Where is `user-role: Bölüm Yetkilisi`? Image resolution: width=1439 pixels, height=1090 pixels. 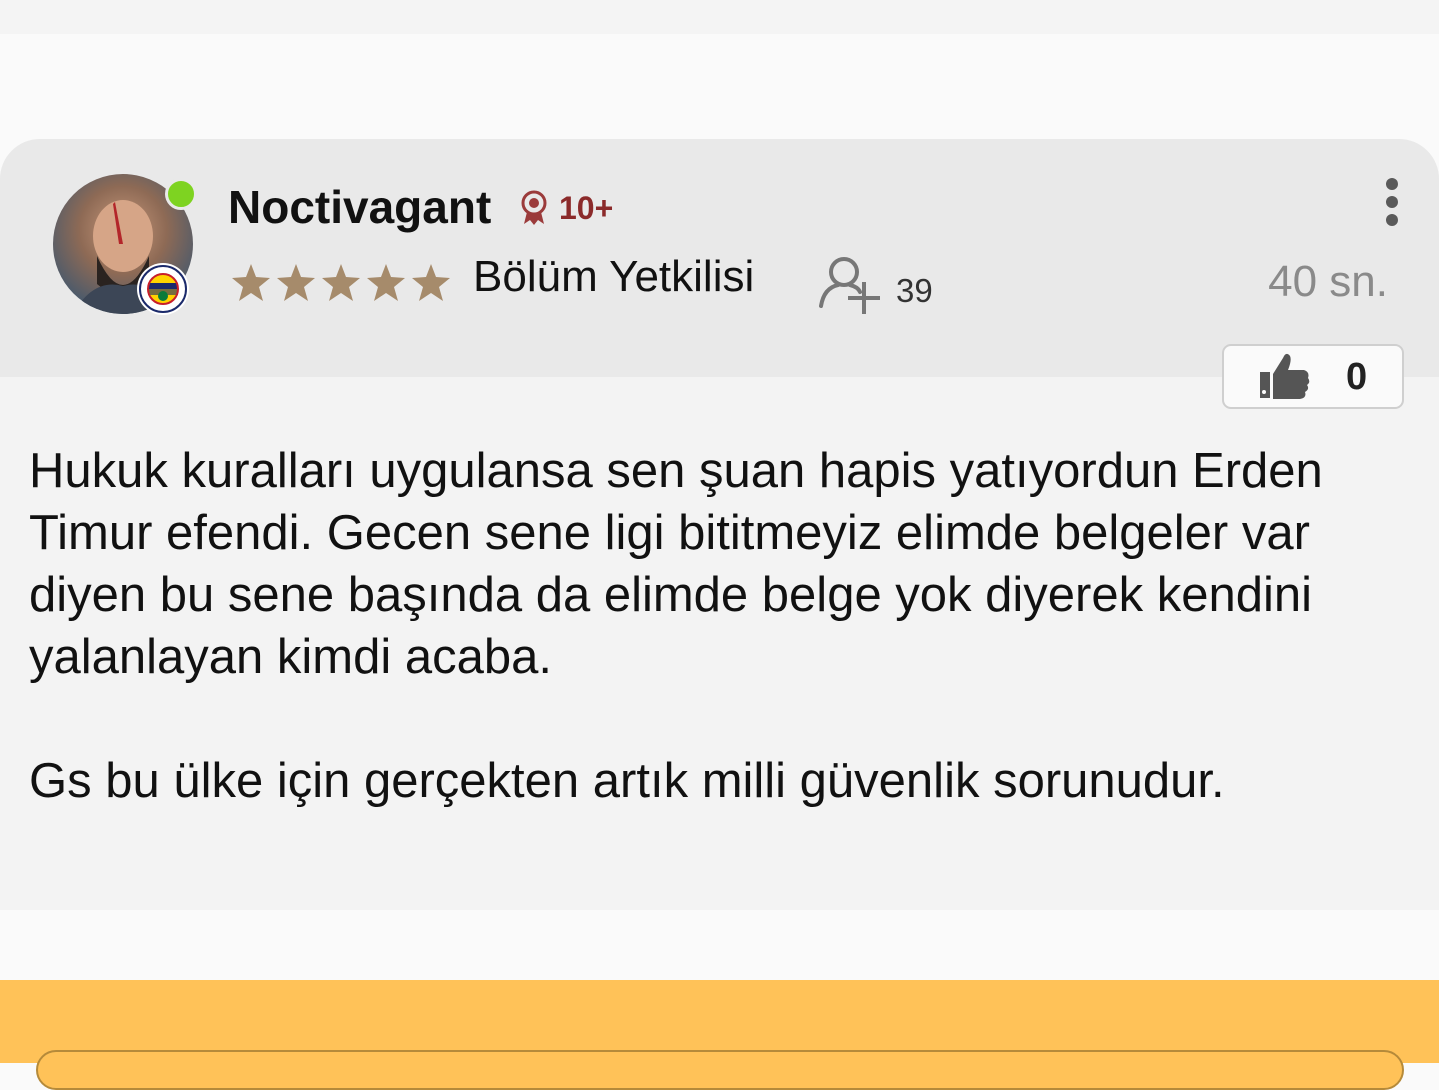 user-role: Bölüm Yetkilisi is located at coordinates (614, 276).